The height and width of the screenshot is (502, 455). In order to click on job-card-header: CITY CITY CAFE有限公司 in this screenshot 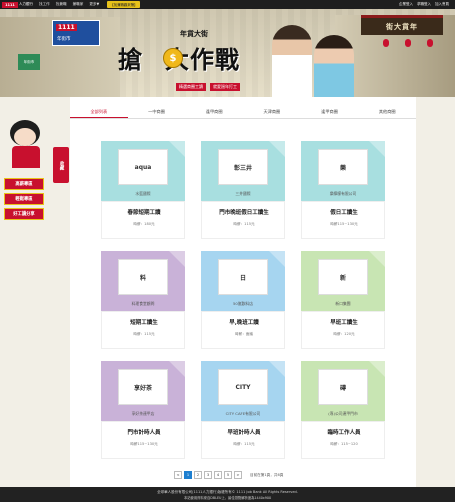, I will do `click(243, 391)`.